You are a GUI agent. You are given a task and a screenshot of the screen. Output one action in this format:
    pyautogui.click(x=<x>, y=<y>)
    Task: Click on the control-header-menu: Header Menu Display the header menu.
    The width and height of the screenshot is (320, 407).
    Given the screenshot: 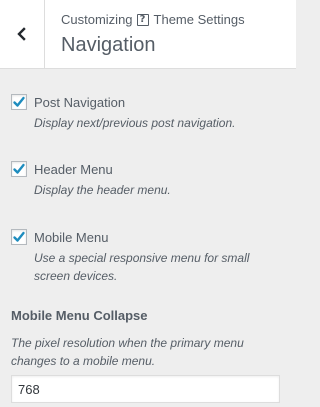 What is the action you would take?
    pyautogui.click(x=151, y=179)
    